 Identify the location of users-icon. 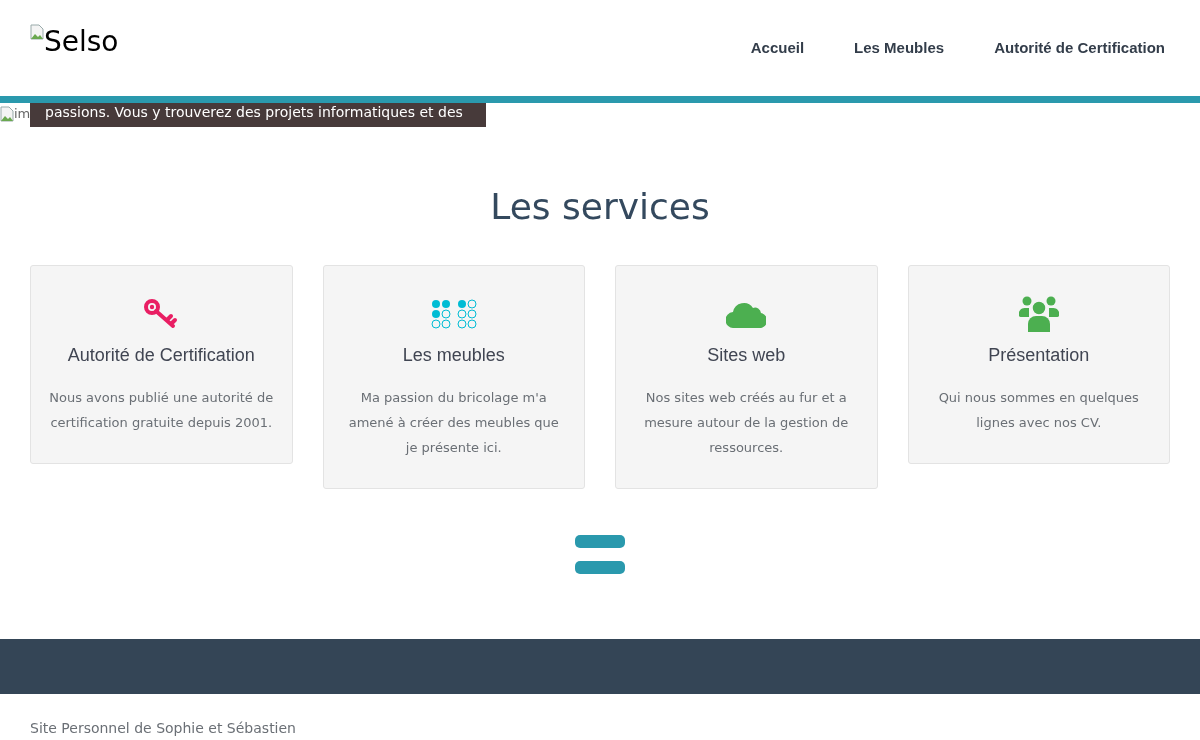
(1038, 314).